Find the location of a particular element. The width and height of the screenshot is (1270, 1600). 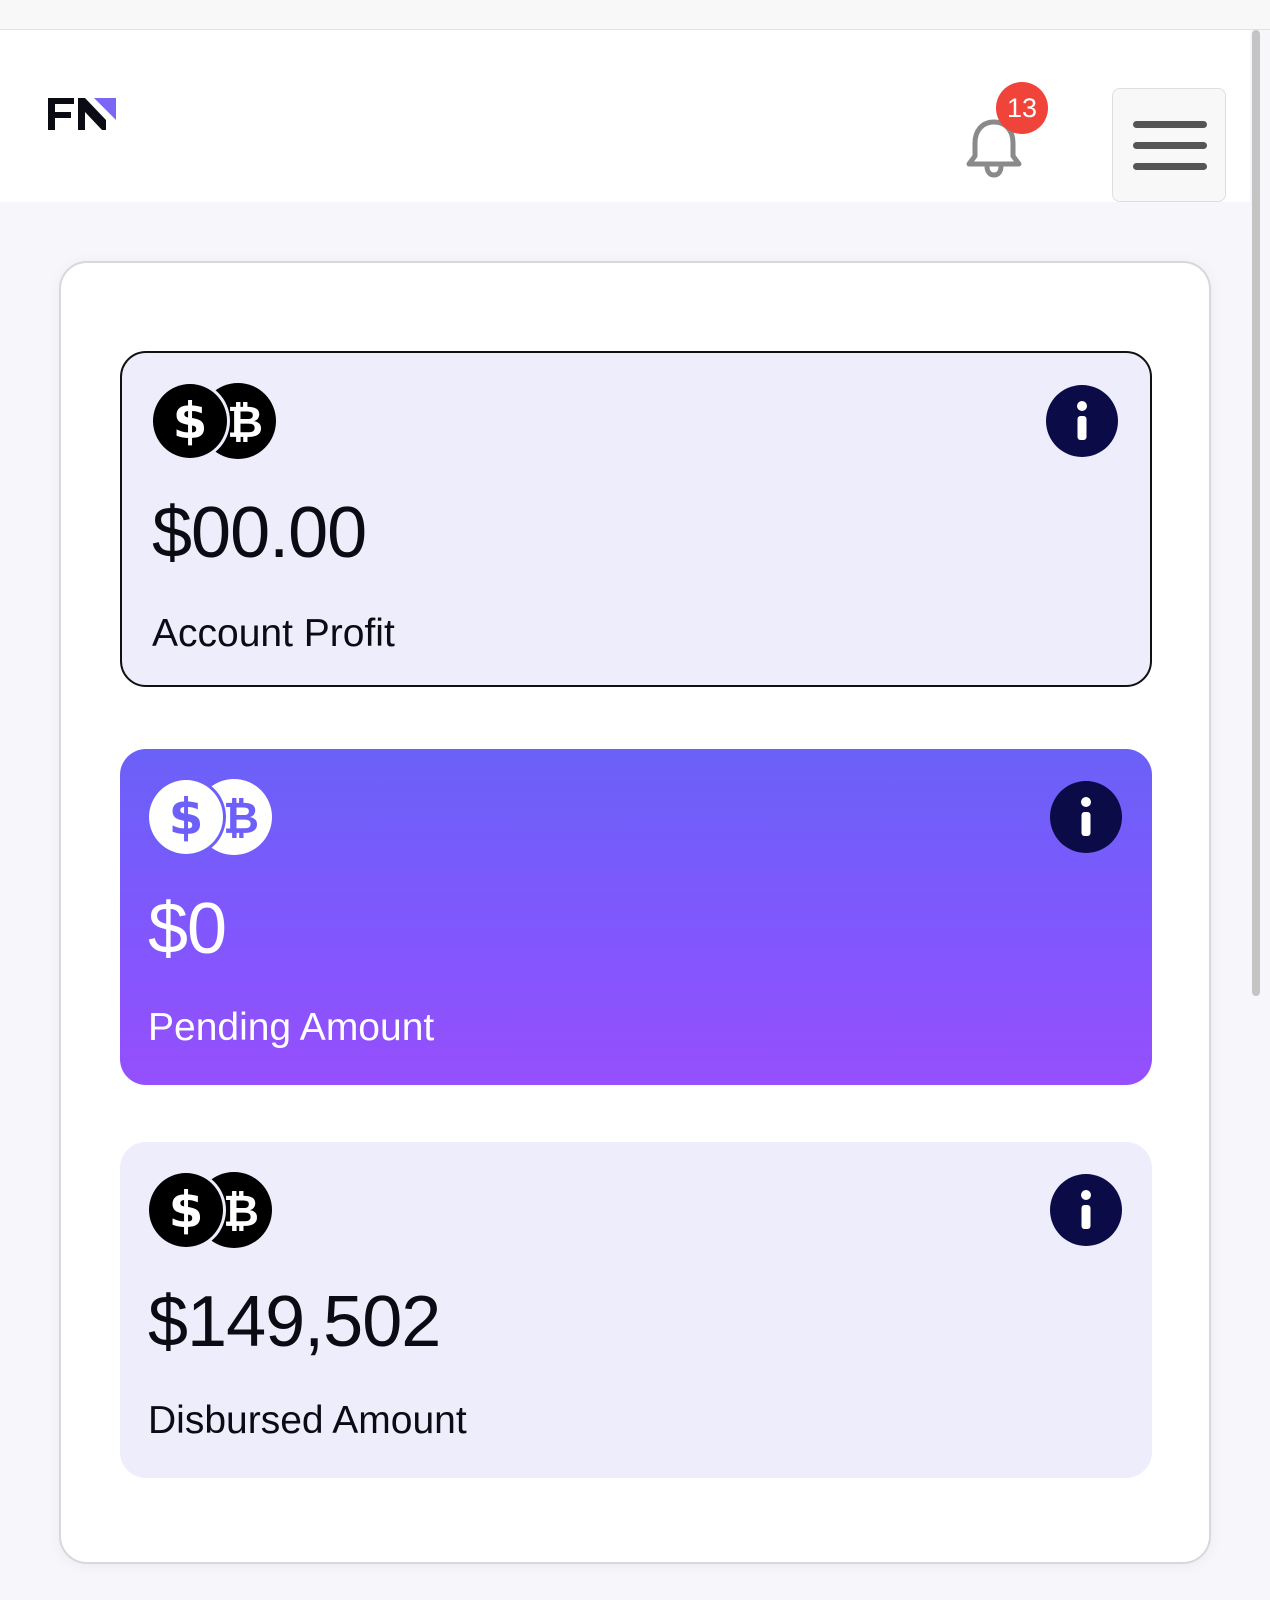

fn-logo is located at coordinates (83, 114).